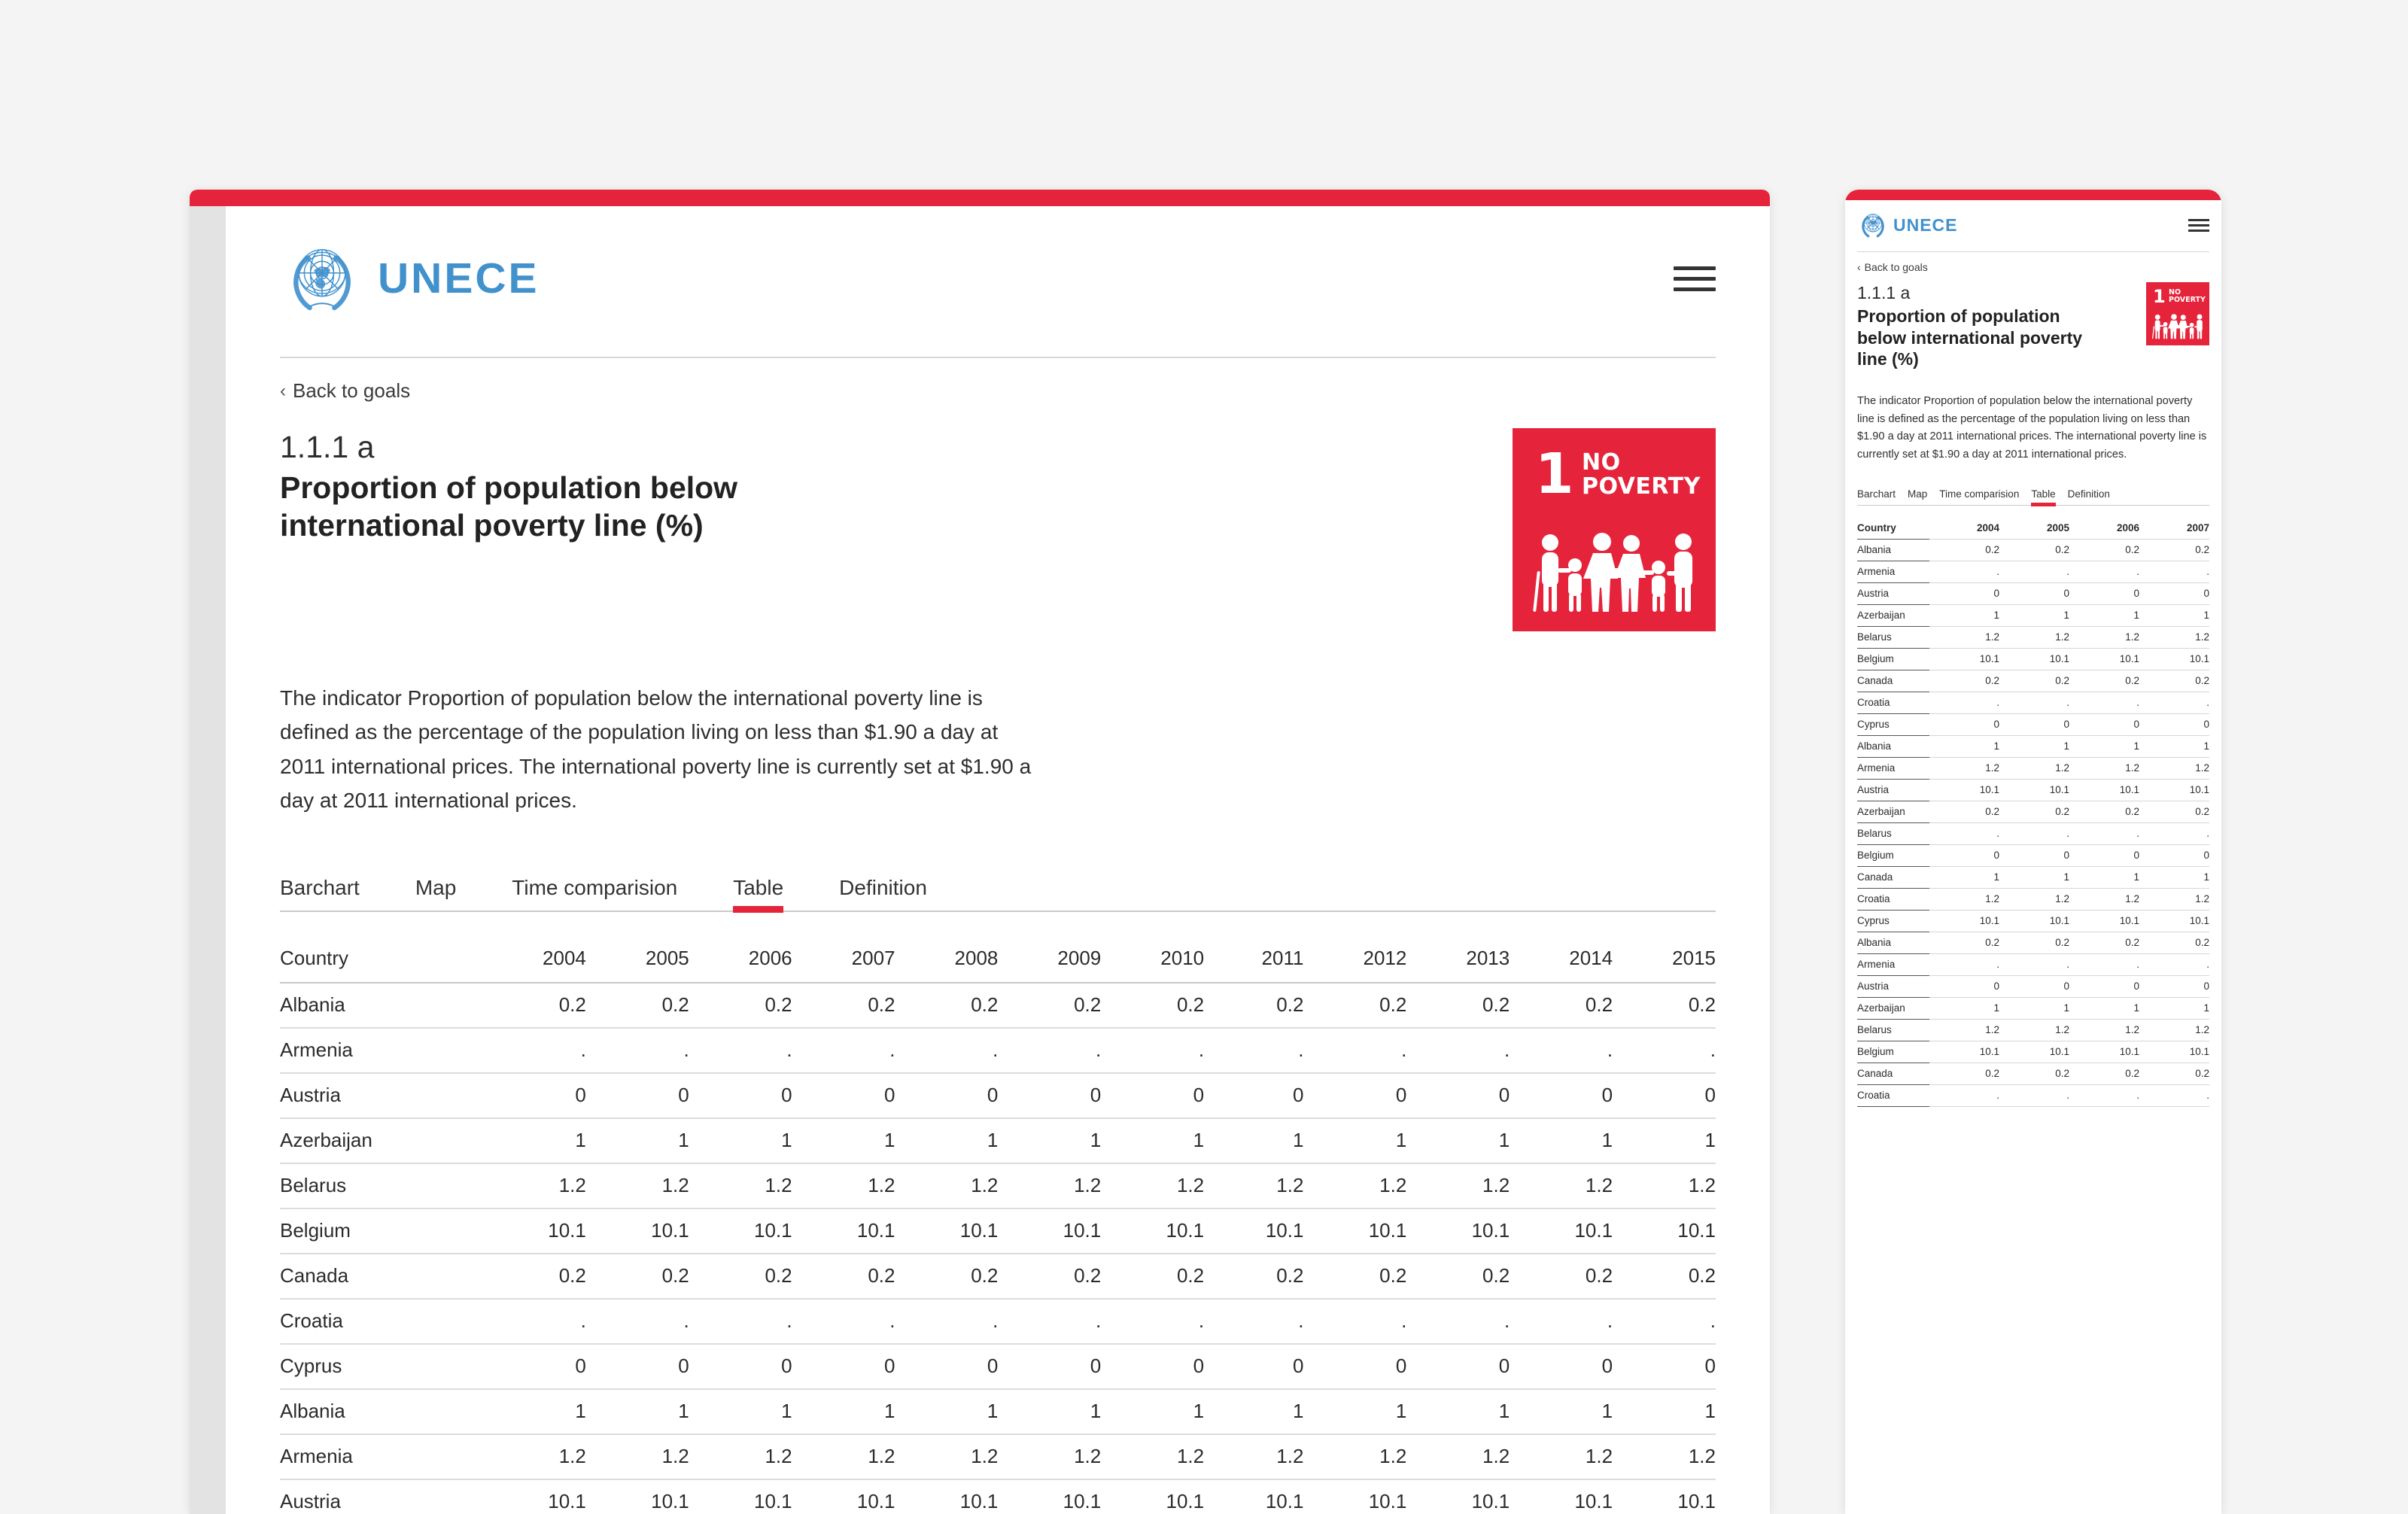  What do you see at coordinates (883, 893) in the screenshot?
I see `tab-definition: Definition` at bounding box center [883, 893].